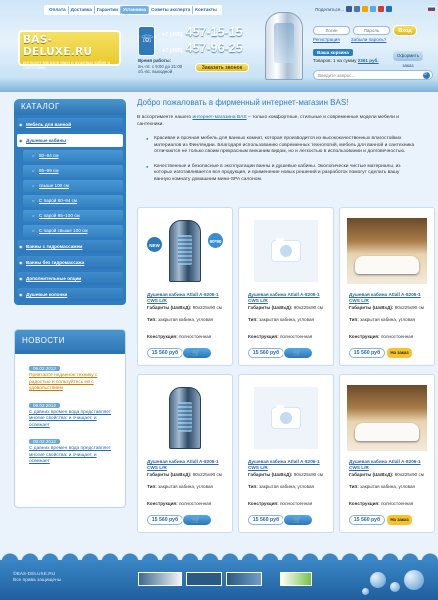 This screenshot has width=438, height=600. I want to click on nav-contacts-link: Контакты, so click(206, 10).